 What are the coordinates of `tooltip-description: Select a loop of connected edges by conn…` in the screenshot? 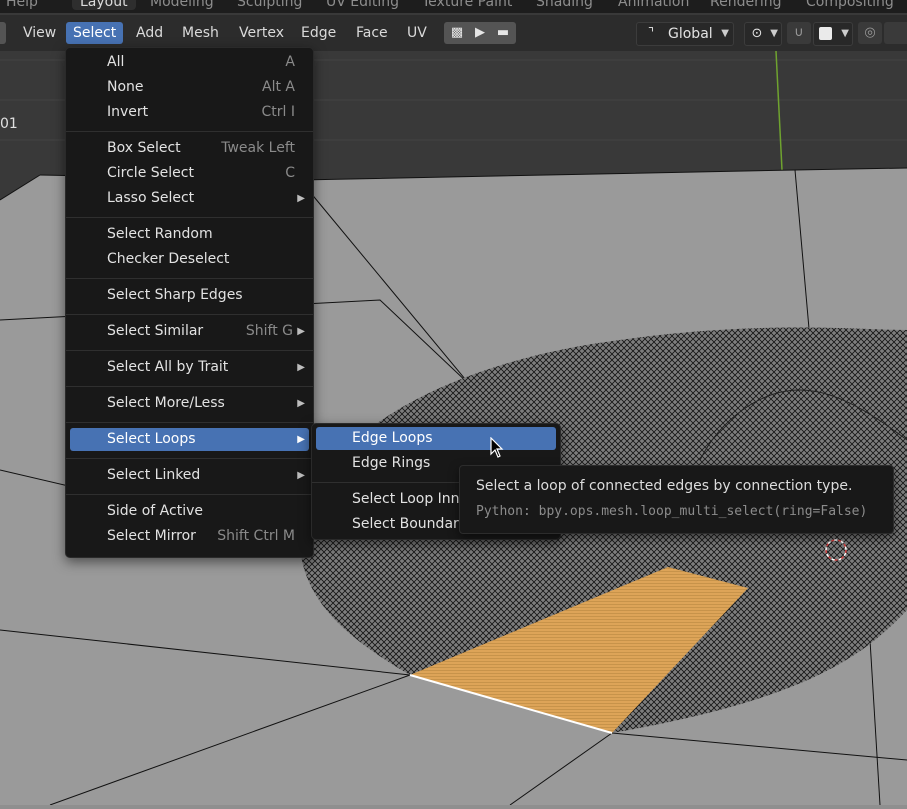 It's located at (664, 486).